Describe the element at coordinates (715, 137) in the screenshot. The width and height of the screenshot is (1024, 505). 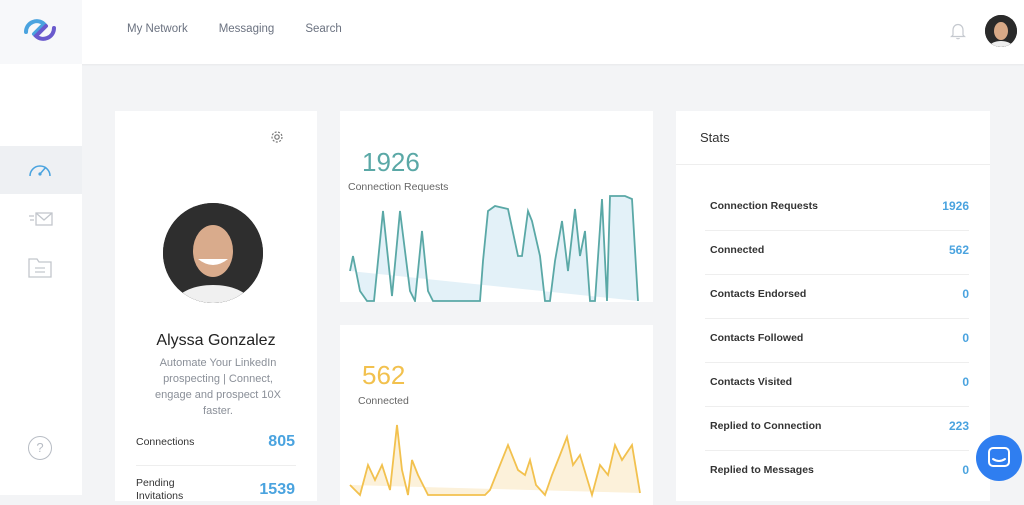
I see `stats-title: Stats` at that location.